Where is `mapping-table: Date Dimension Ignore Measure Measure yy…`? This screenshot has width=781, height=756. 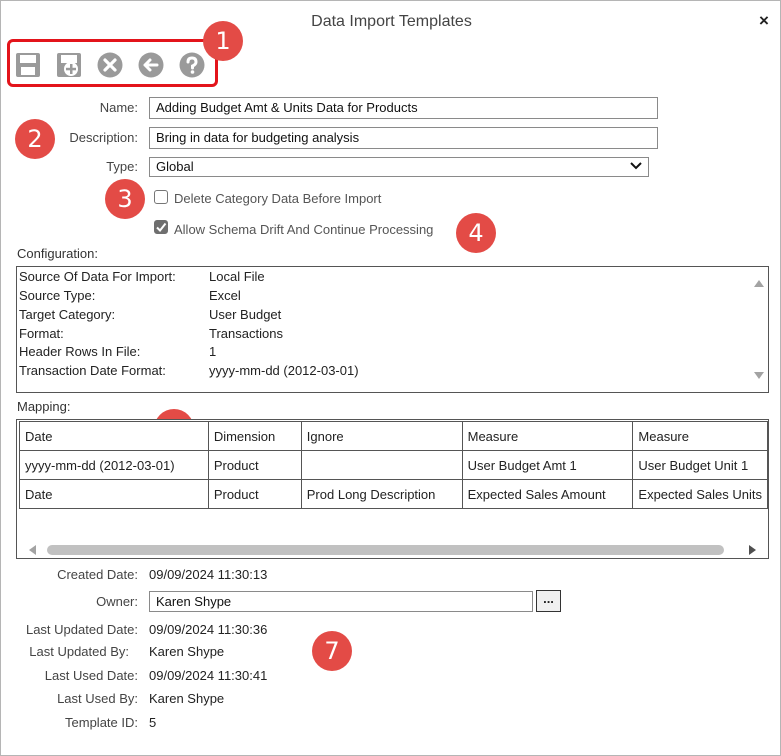
mapping-table: Date Dimension Ignore Measure Measure yy… is located at coordinates (393, 465).